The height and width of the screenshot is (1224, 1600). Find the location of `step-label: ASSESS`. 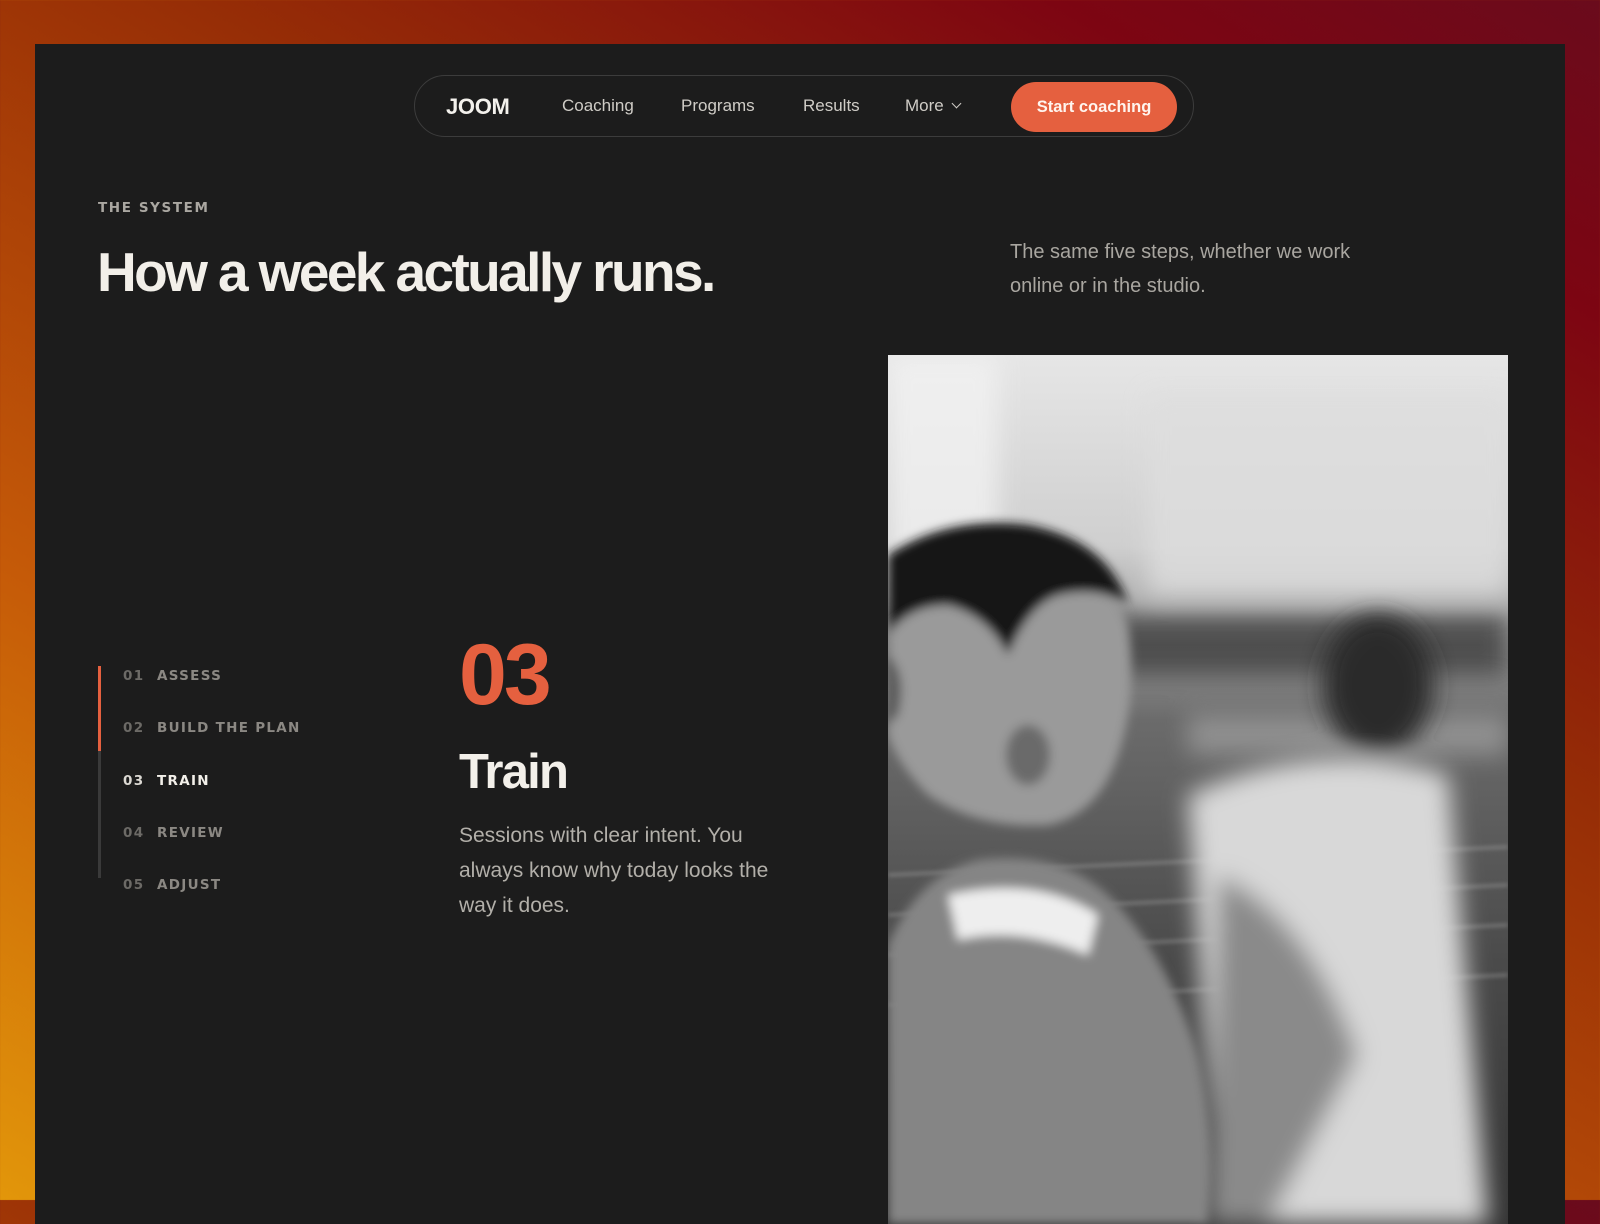

step-label: ASSESS is located at coordinates (190, 676).